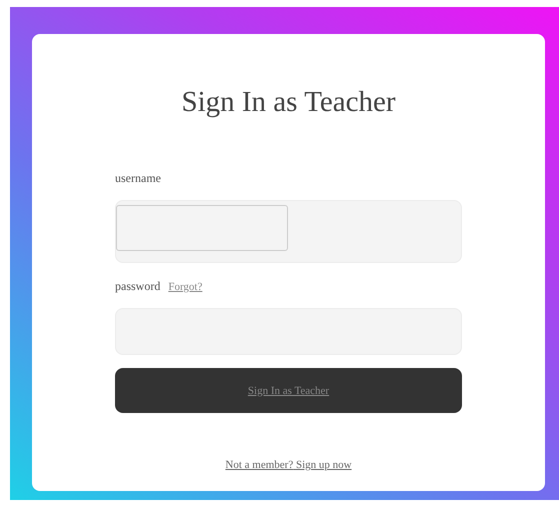 This screenshot has height=517, width=559. Describe the element at coordinates (288, 465) in the screenshot. I see `sign-up-link: Not a member? Sign up now` at that location.